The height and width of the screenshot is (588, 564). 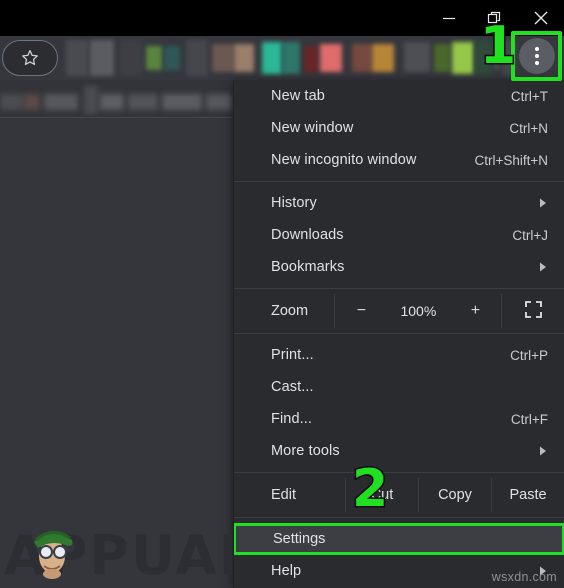 What do you see at coordinates (541, 18) in the screenshot?
I see `close-icon` at bounding box center [541, 18].